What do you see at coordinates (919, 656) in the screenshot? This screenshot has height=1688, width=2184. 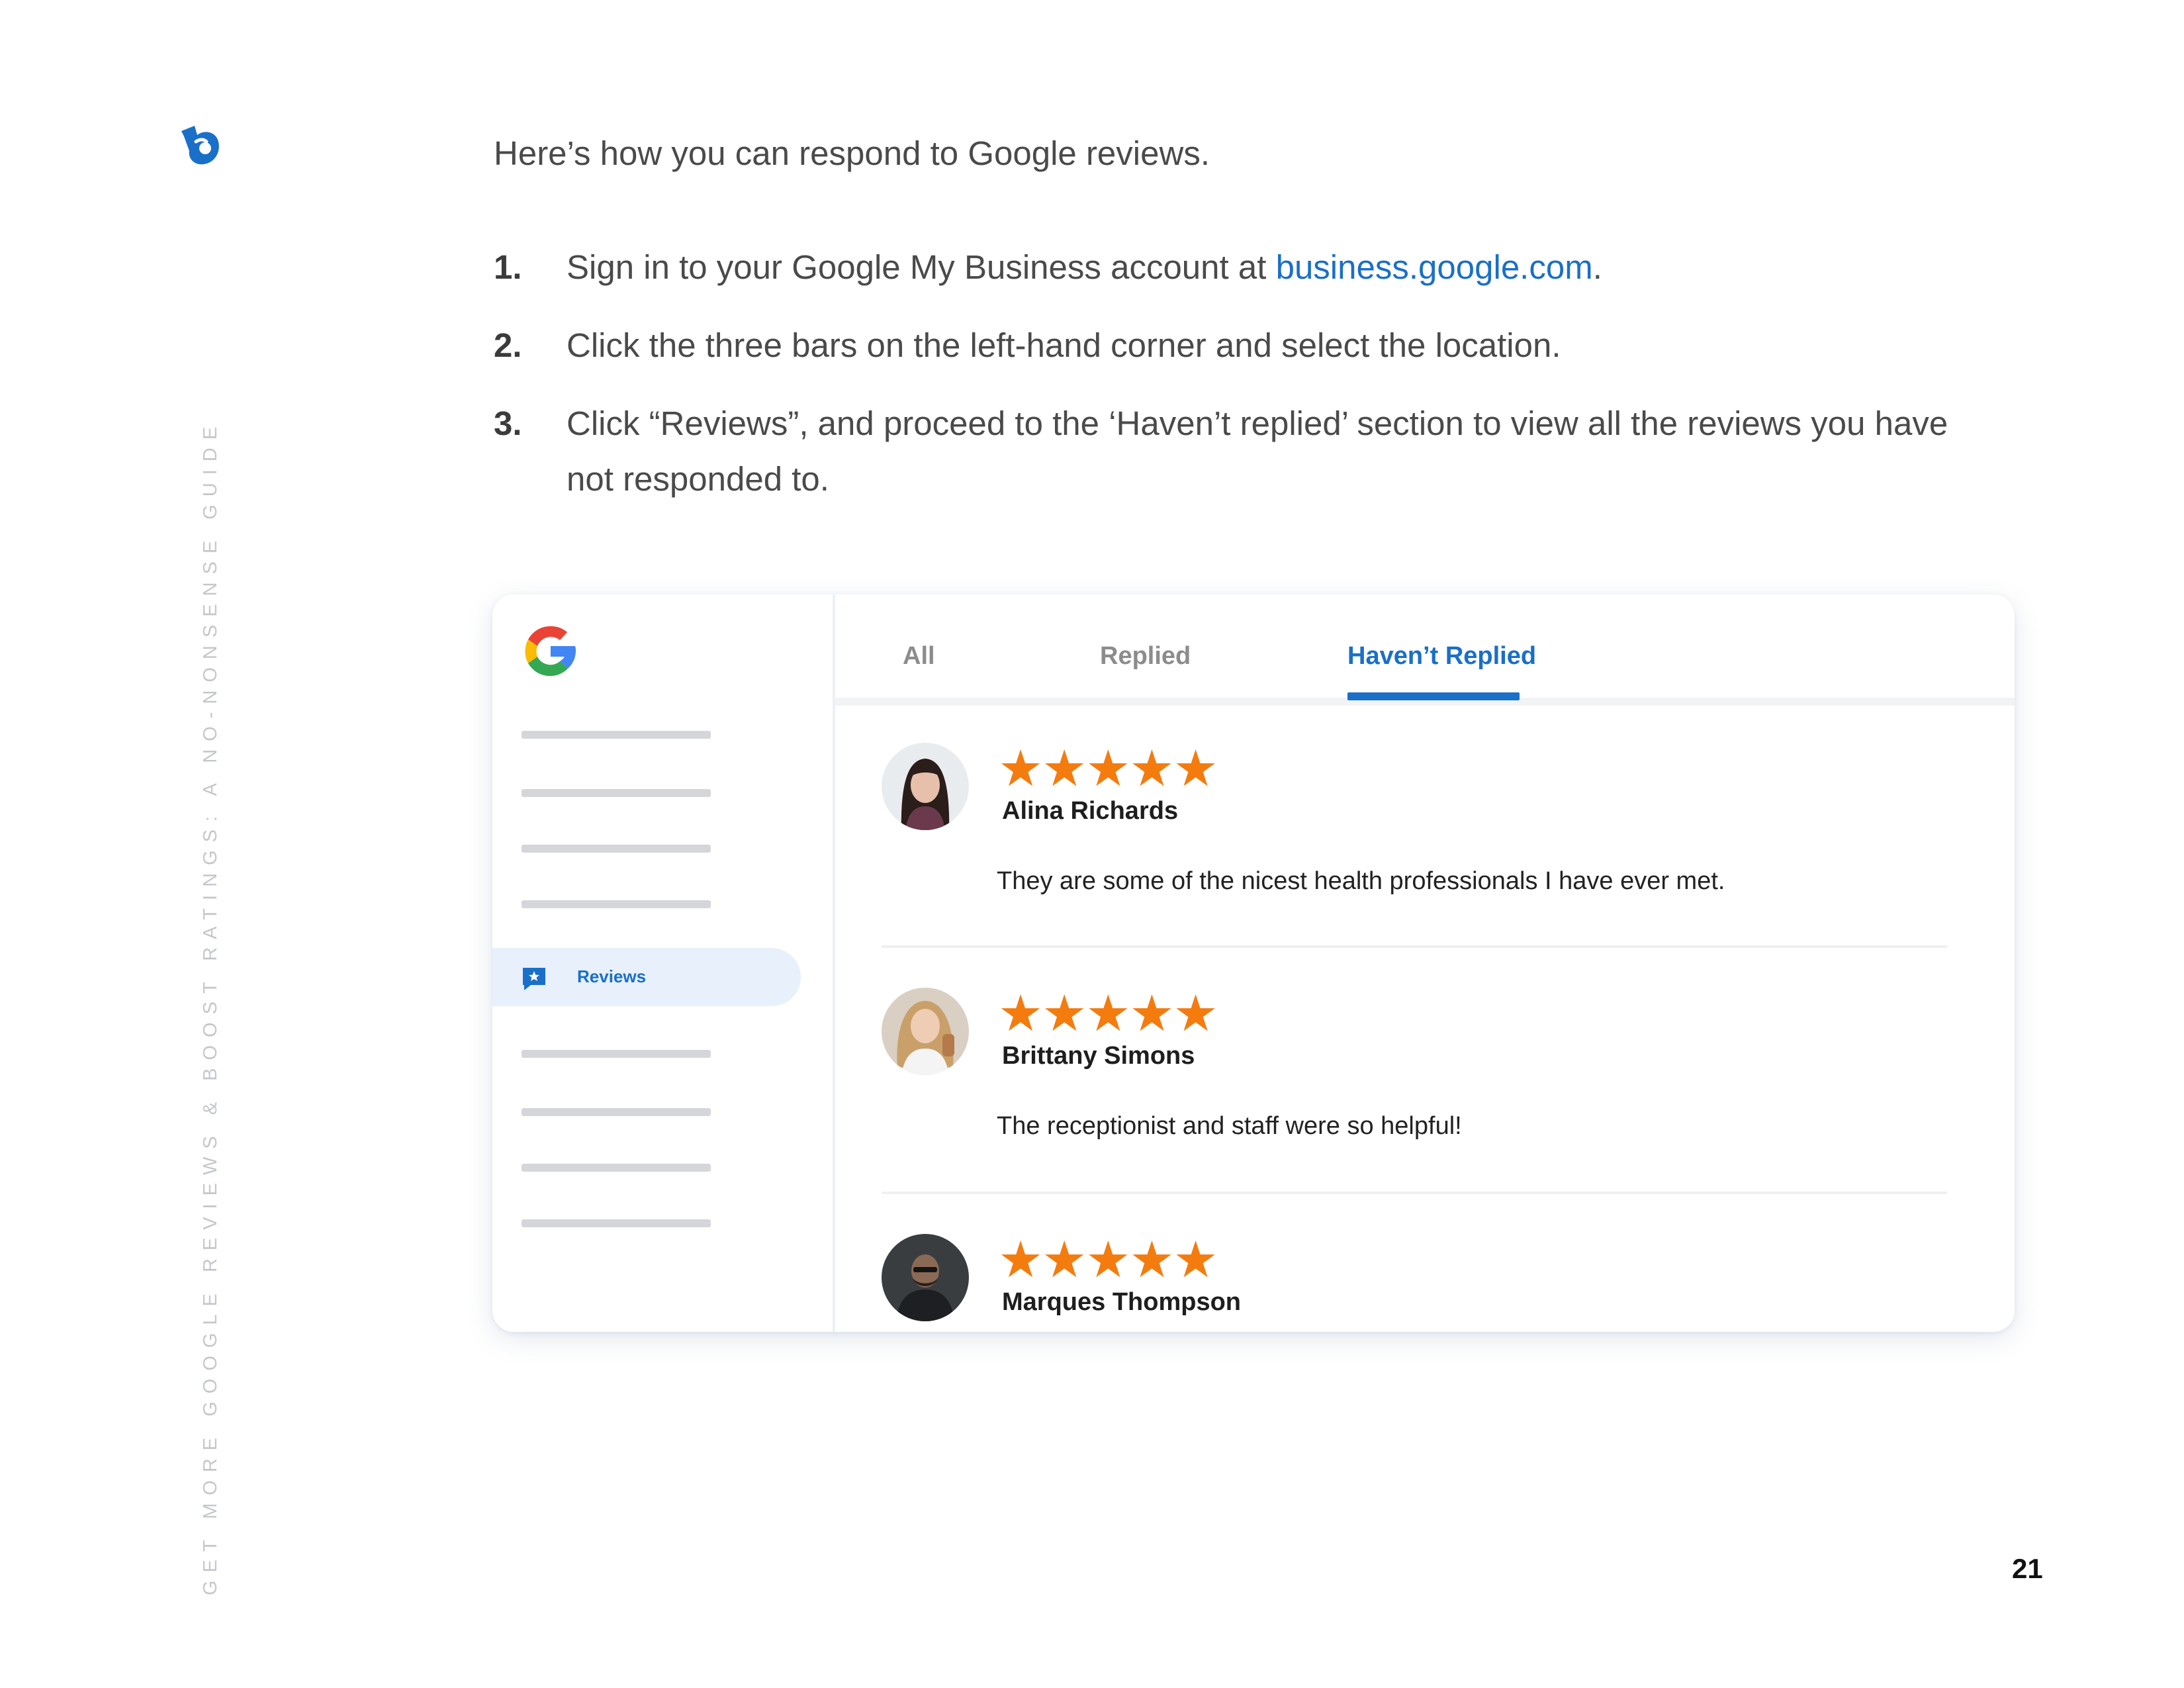 I see `tab-all: All` at bounding box center [919, 656].